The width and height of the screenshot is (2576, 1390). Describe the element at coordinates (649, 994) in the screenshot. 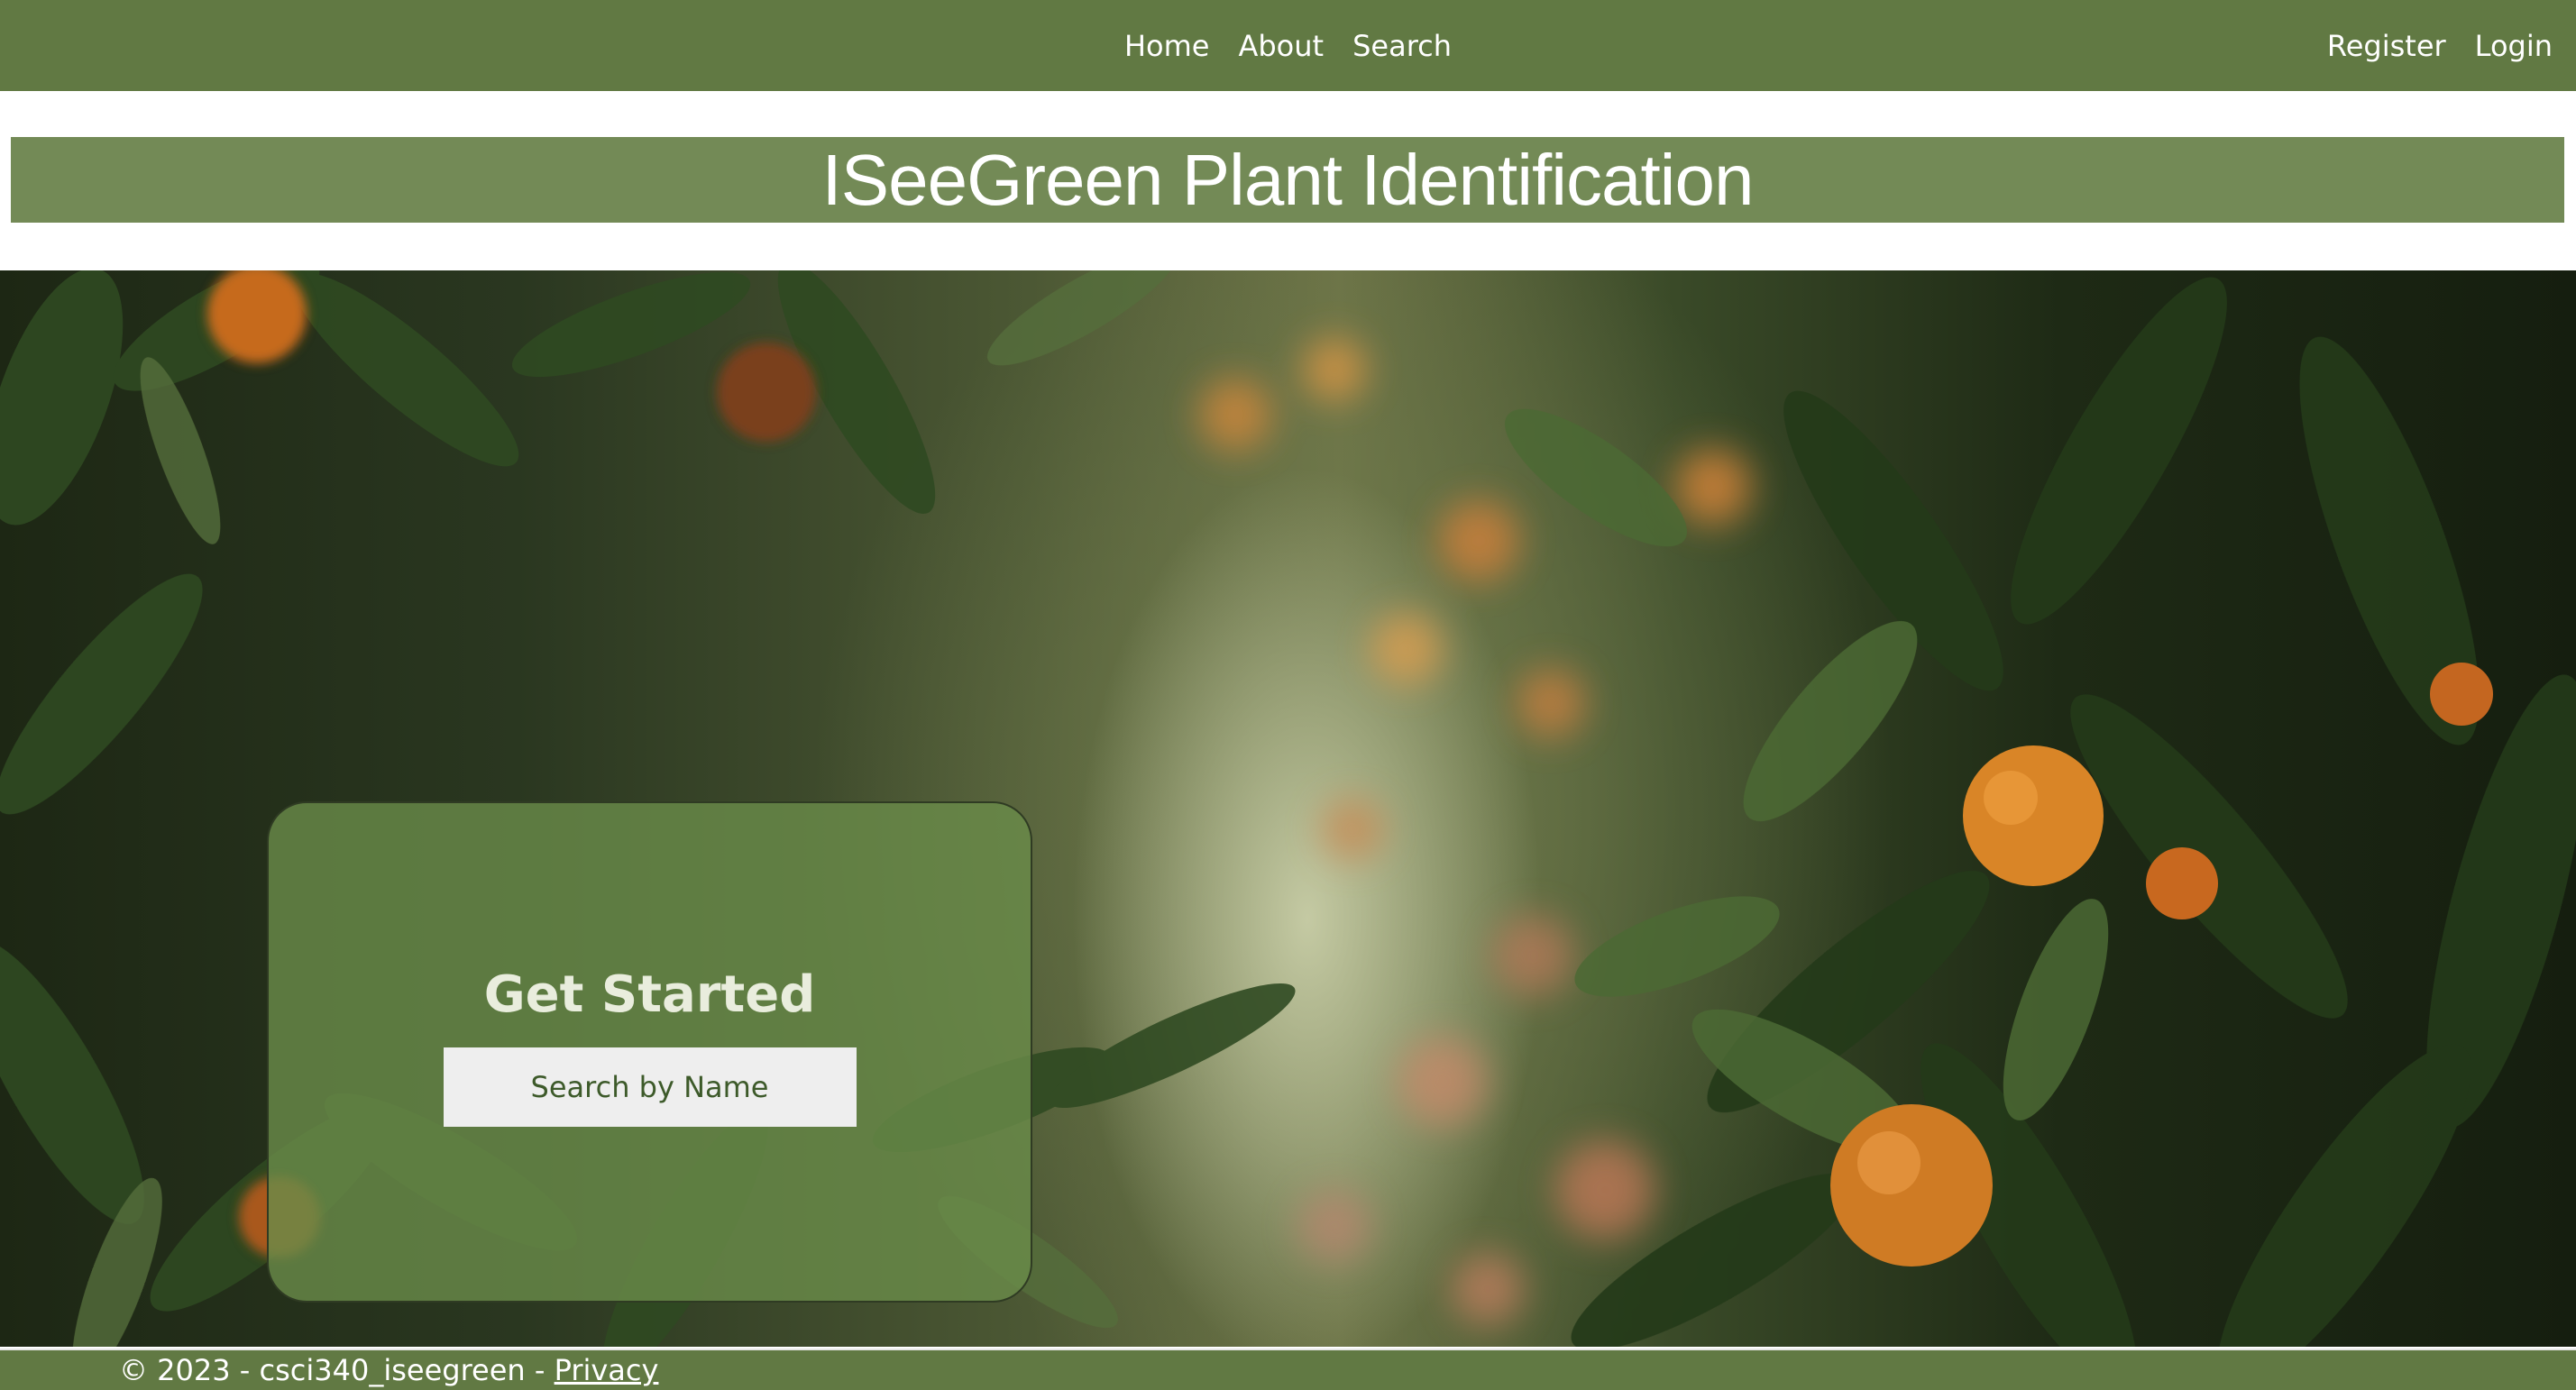

I see `get-started-heading: Get Started` at that location.